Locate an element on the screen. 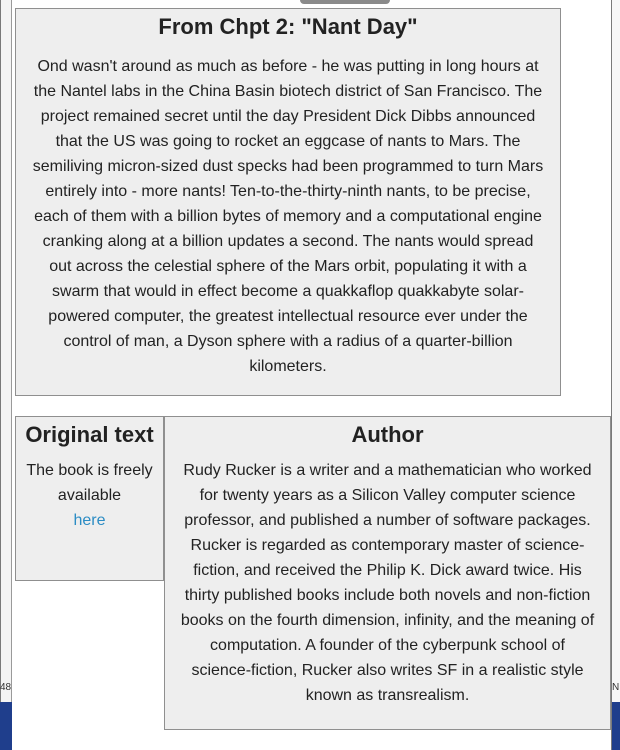  scroll-indicator is located at coordinates (345, 2).